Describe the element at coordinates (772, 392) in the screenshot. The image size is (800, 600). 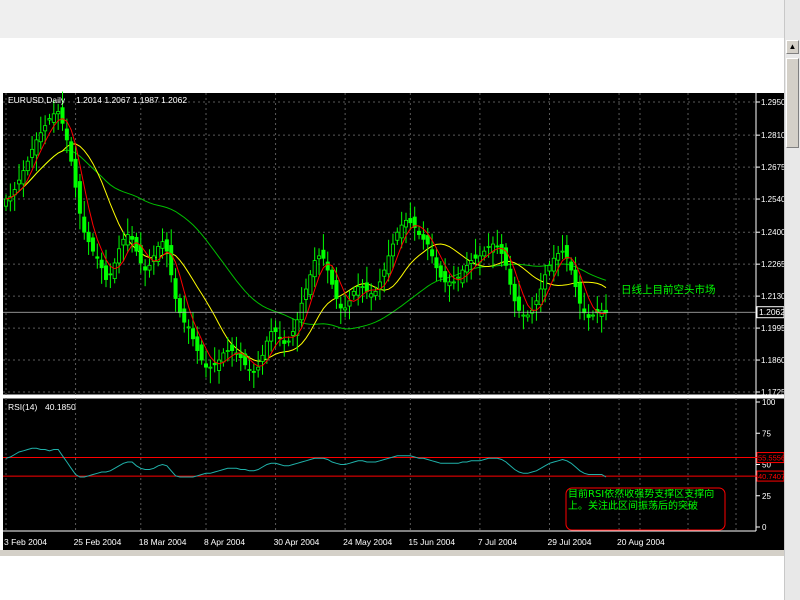
I see `price-tick-label: 1.1725` at that location.